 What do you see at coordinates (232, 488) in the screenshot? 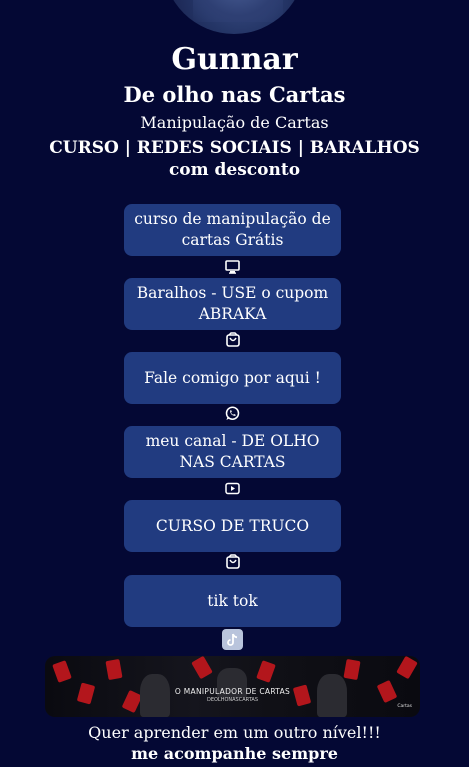
I see `youtube-icon` at bounding box center [232, 488].